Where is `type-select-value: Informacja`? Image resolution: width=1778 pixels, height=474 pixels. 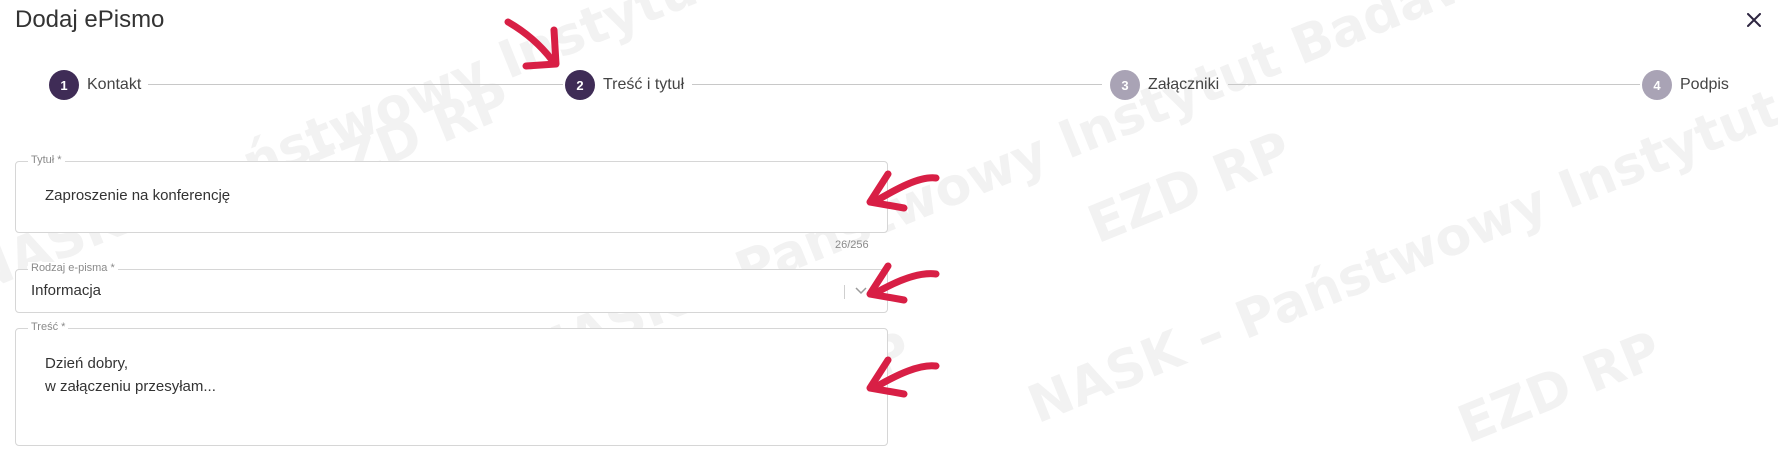 type-select-value: Informacja is located at coordinates (66, 290).